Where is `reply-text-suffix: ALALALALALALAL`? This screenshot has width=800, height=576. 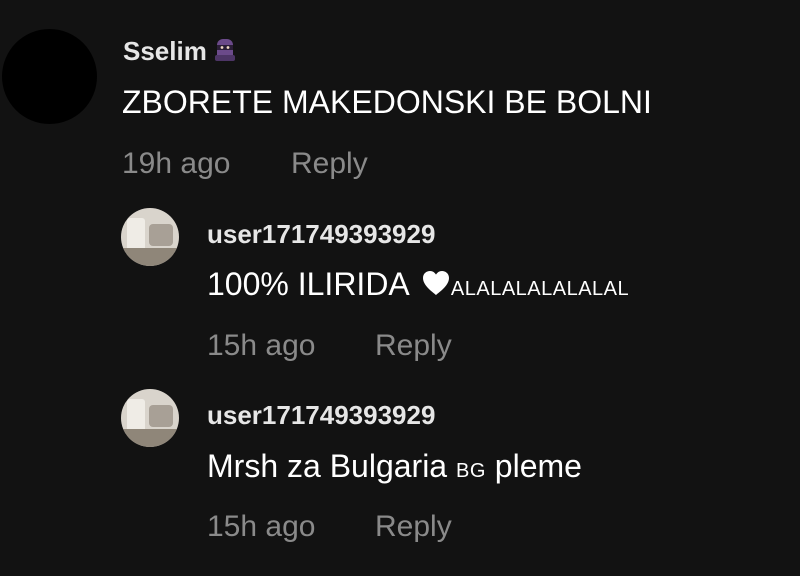 reply-text-suffix: ALALALALALALAL is located at coordinates (540, 289).